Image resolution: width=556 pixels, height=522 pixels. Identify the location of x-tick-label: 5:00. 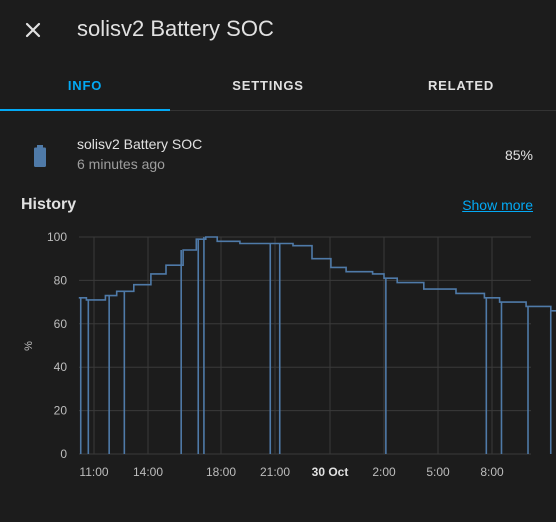
(438, 472).